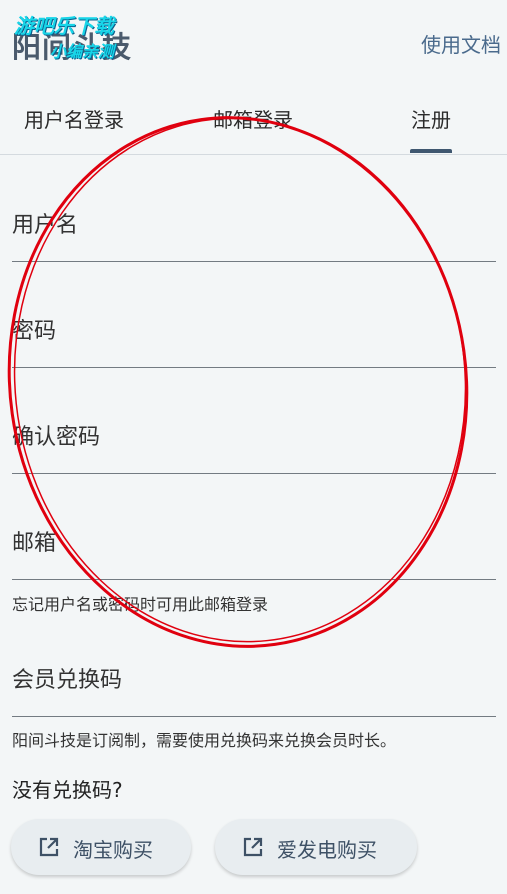 The height and width of the screenshot is (894, 507). I want to click on taobao-buy-button: 淘宝购买, so click(101, 847).